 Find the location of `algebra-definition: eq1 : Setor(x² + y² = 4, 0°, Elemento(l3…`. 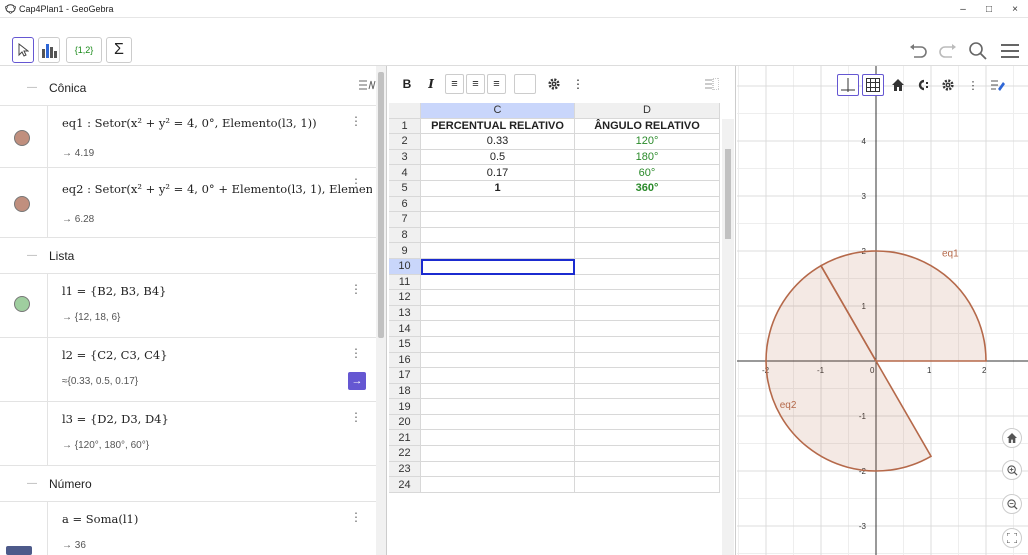

algebra-definition: eq1 : Setor(x² + y² = 4, 0°, Elemento(l3… is located at coordinates (217, 123).